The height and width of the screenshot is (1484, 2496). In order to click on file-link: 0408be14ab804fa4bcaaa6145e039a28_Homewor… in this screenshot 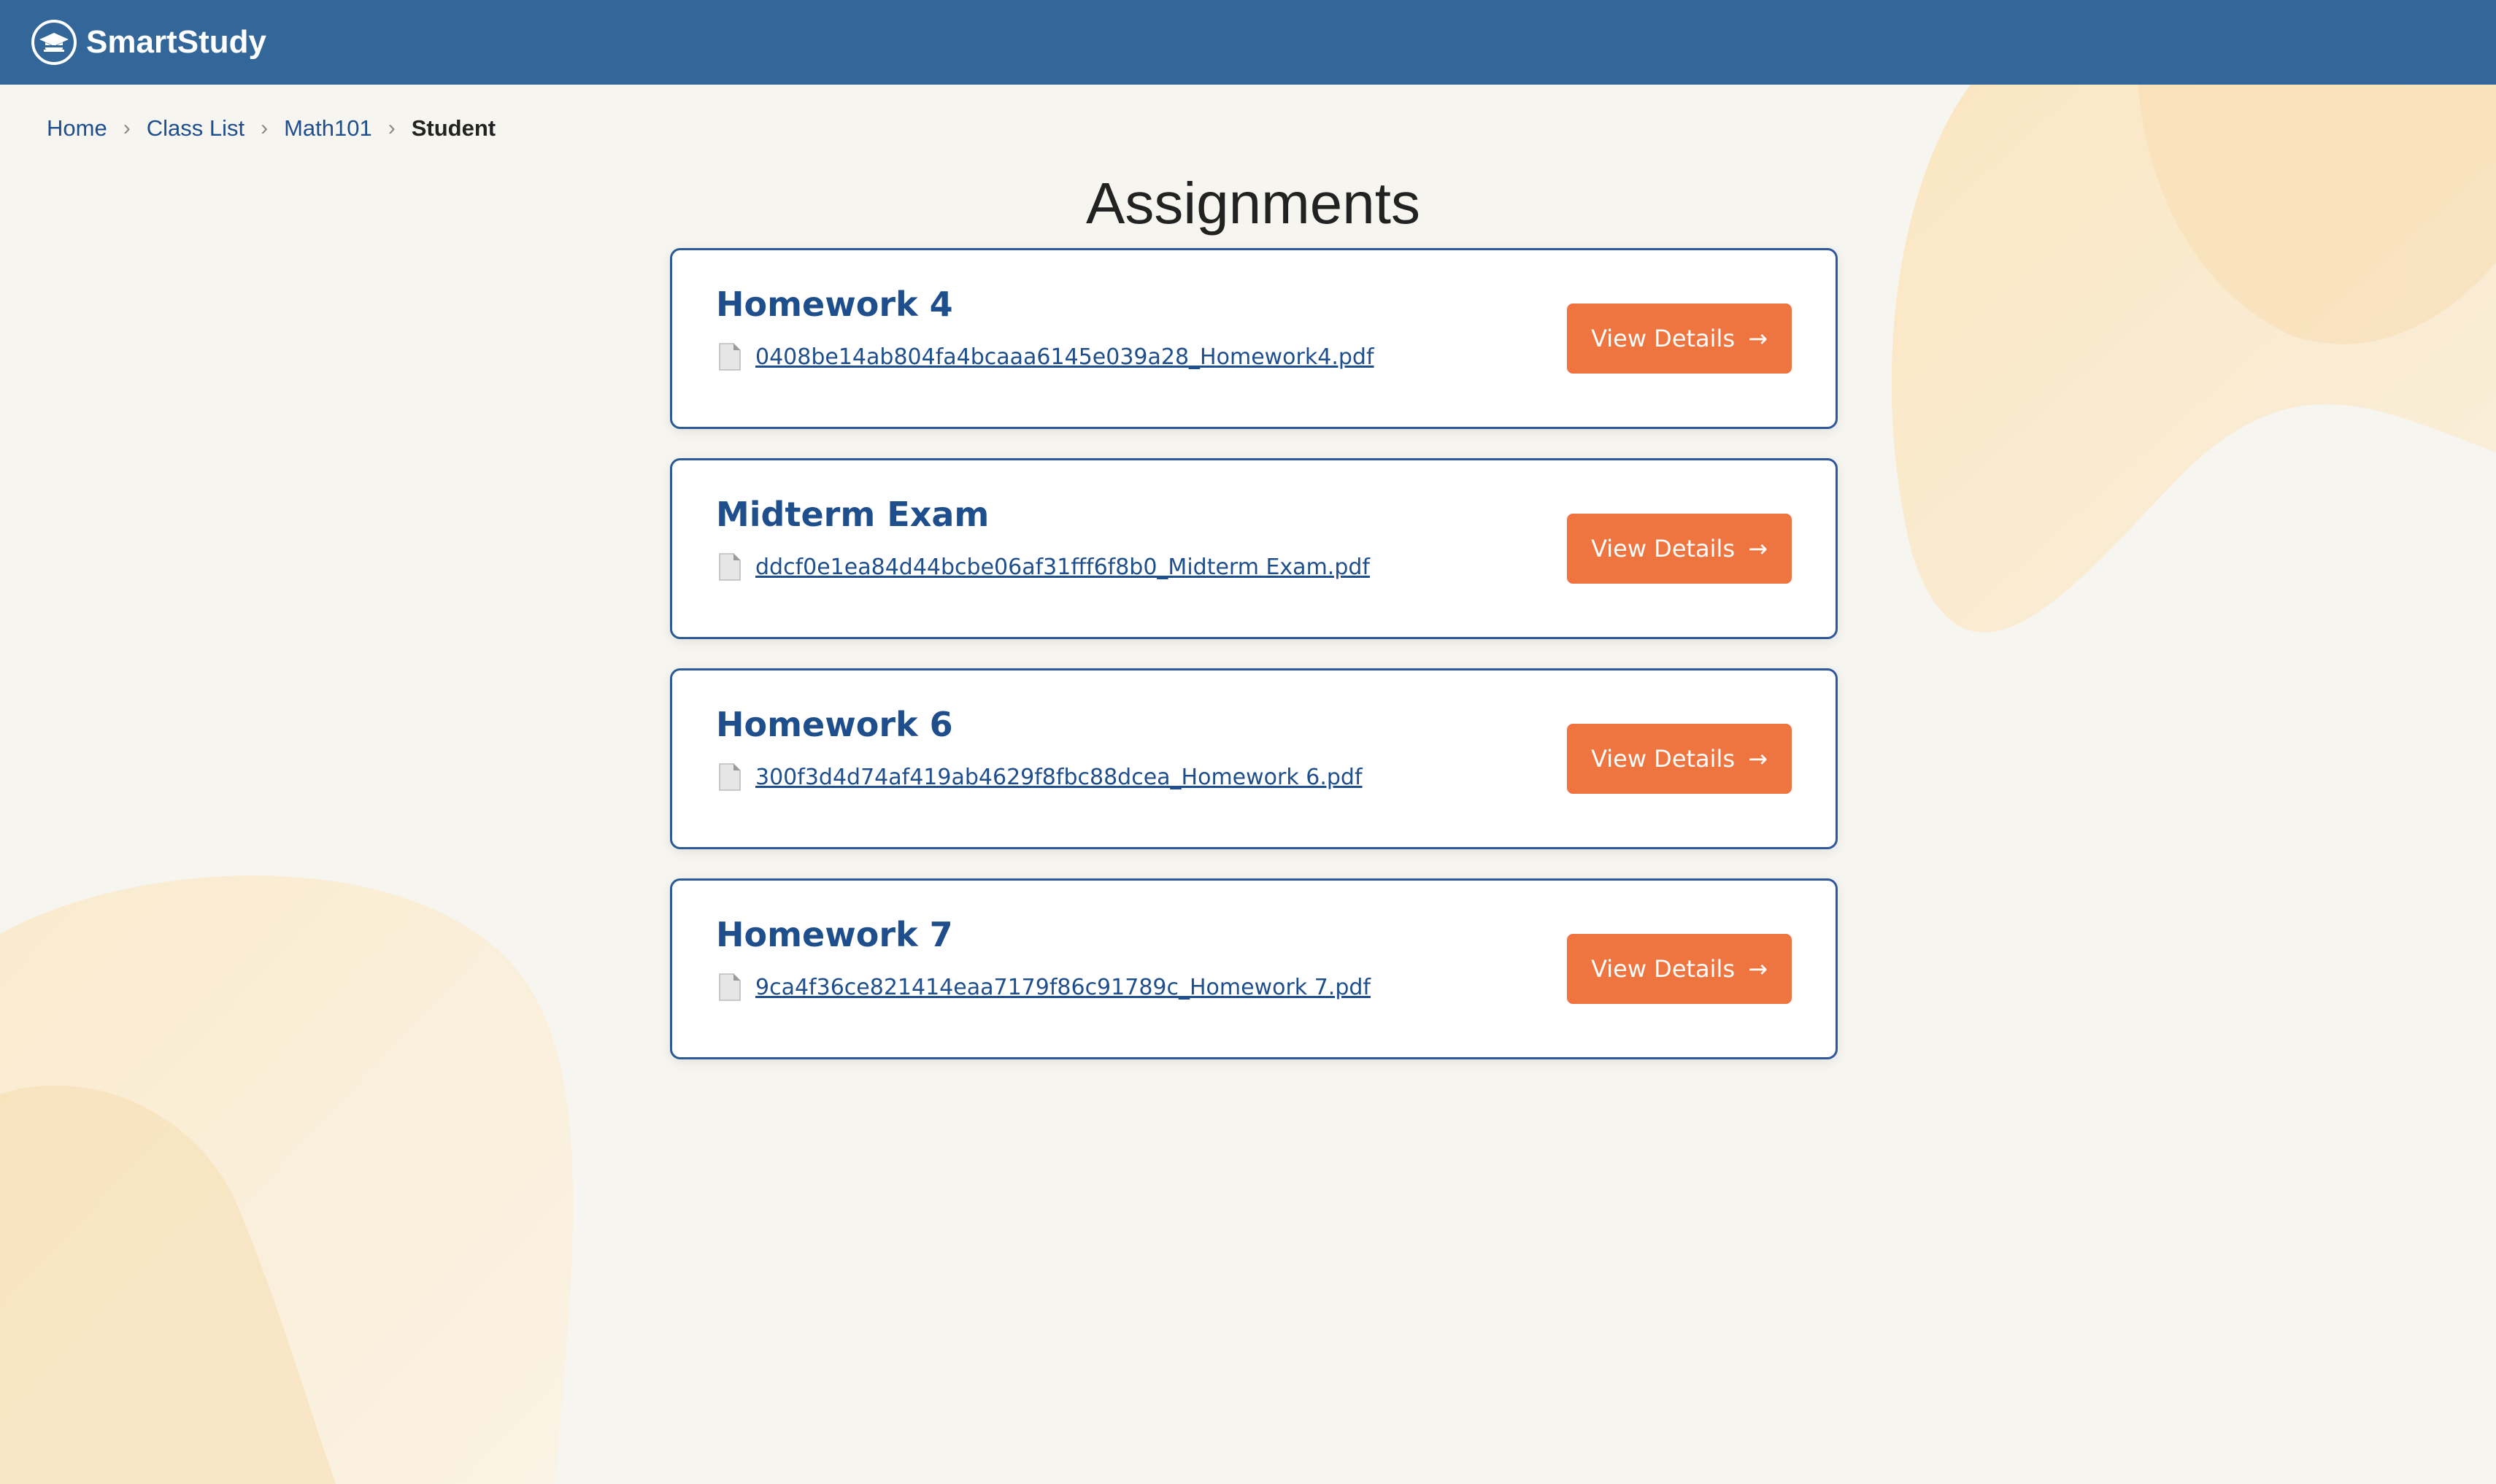, I will do `click(1065, 357)`.